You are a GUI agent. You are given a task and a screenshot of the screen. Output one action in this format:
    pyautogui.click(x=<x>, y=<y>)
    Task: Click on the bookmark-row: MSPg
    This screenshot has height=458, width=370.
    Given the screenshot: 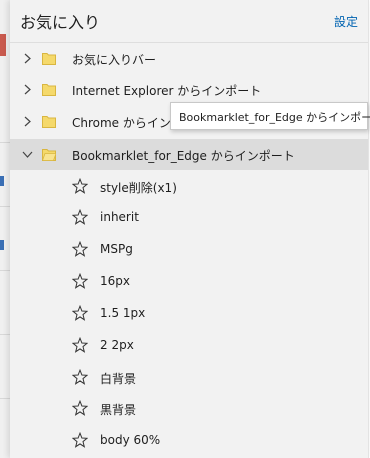 What is the action you would take?
    pyautogui.click(x=189, y=249)
    